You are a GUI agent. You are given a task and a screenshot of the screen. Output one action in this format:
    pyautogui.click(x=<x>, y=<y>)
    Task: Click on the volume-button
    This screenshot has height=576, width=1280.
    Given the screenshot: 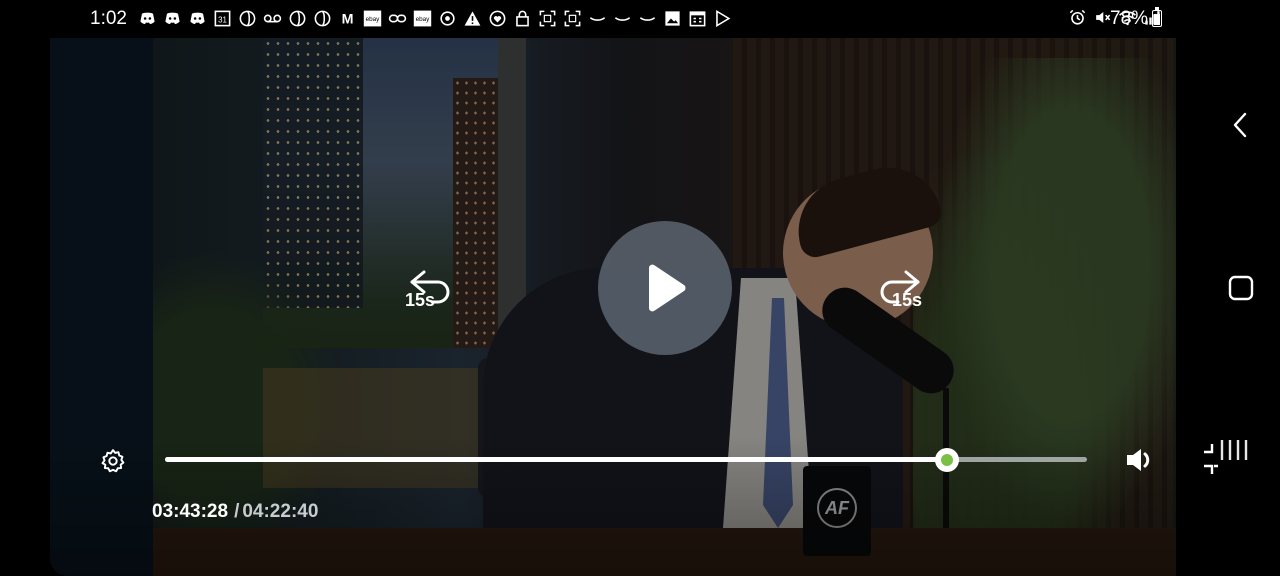 What is the action you would take?
    pyautogui.click(x=1140, y=461)
    